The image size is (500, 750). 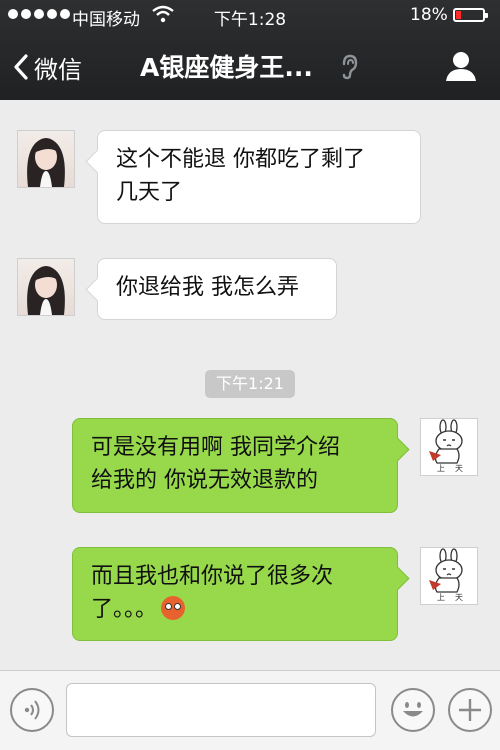 What do you see at coordinates (149, 192) in the screenshot?
I see `message-text-line: 几天了` at bounding box center [149, 192].